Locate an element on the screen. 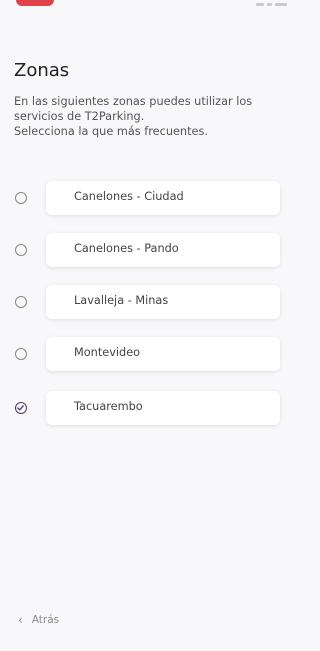 This screenshot has width=320, height=651. zone-option-canelones-ciudad: Canelones - Ciudad is located at coordinates (150, 199).